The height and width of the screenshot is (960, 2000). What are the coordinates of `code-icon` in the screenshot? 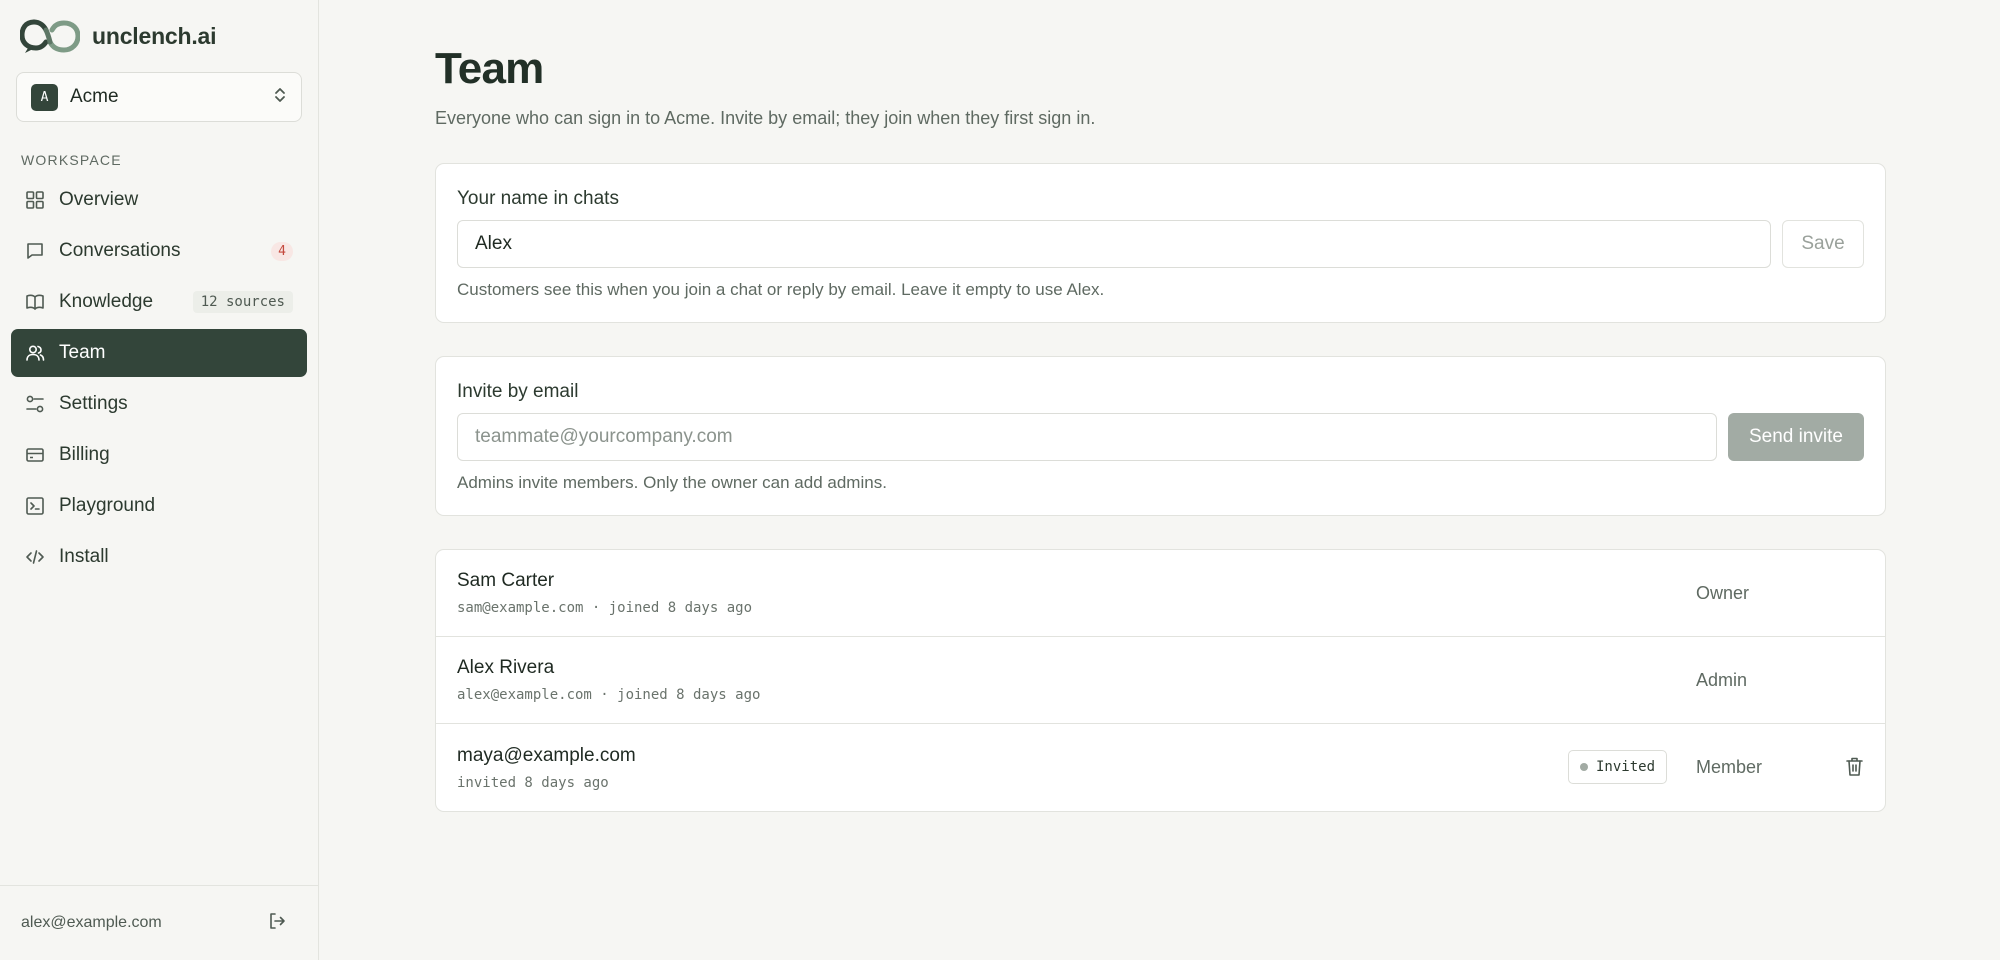 It's located at (35, 557).